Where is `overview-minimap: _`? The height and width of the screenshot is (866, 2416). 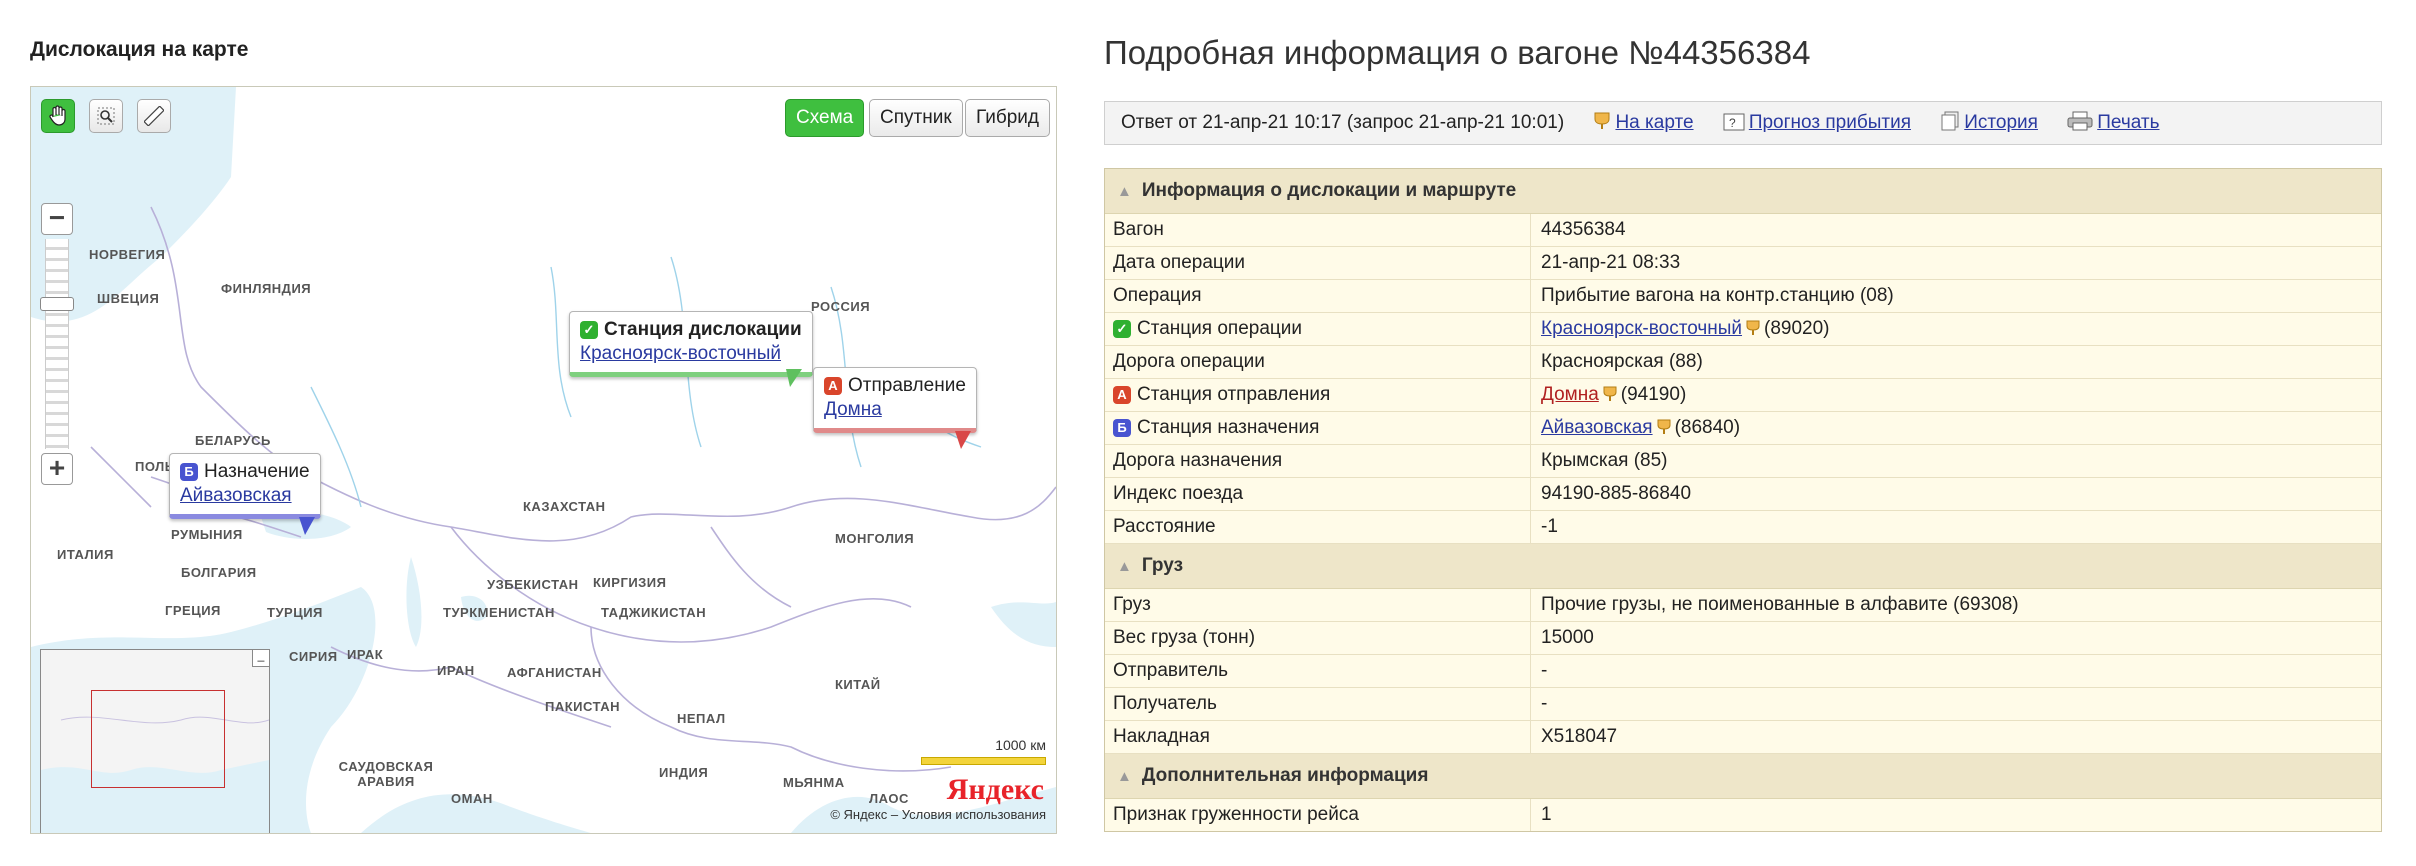
overview-minimap: _ is located at coordinates (155, 741).